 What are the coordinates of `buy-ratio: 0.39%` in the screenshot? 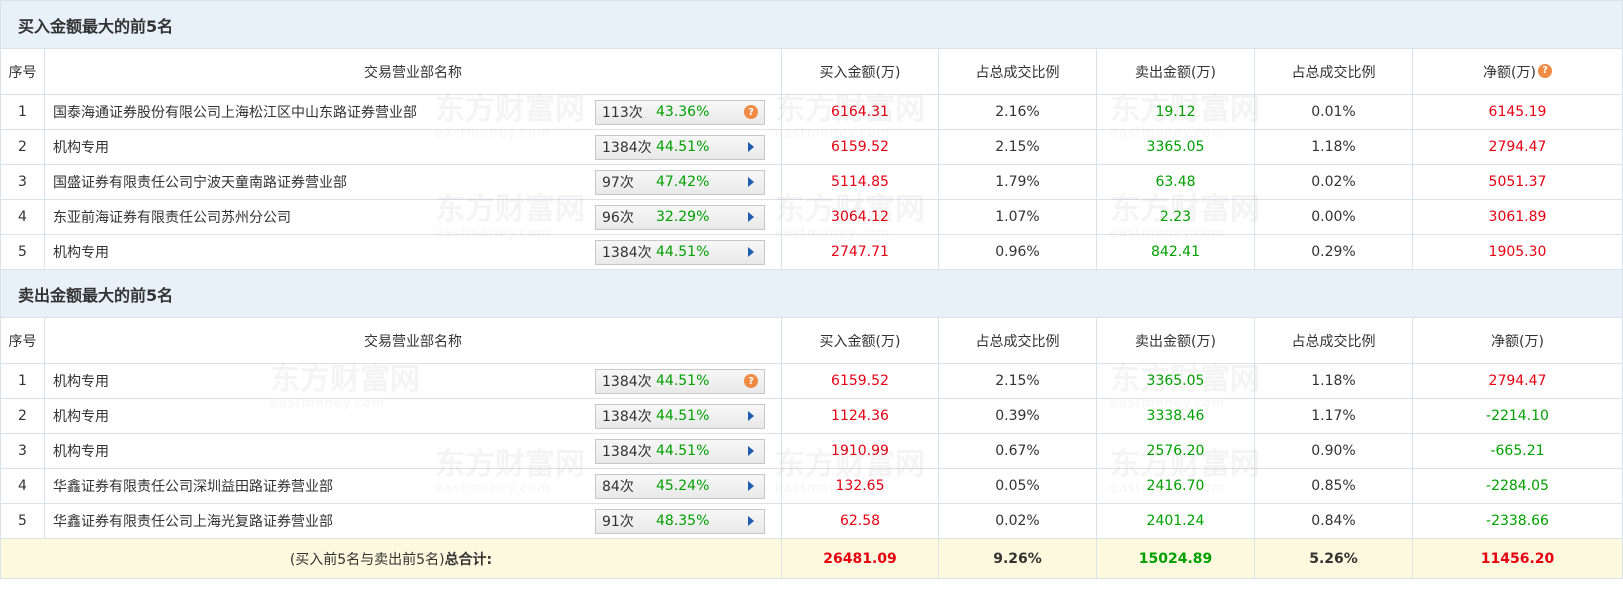 It's located at (1017, 416).